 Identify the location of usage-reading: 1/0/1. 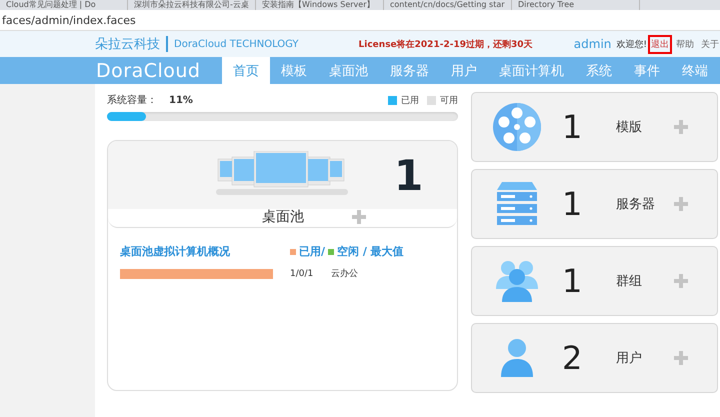
(302, 273).